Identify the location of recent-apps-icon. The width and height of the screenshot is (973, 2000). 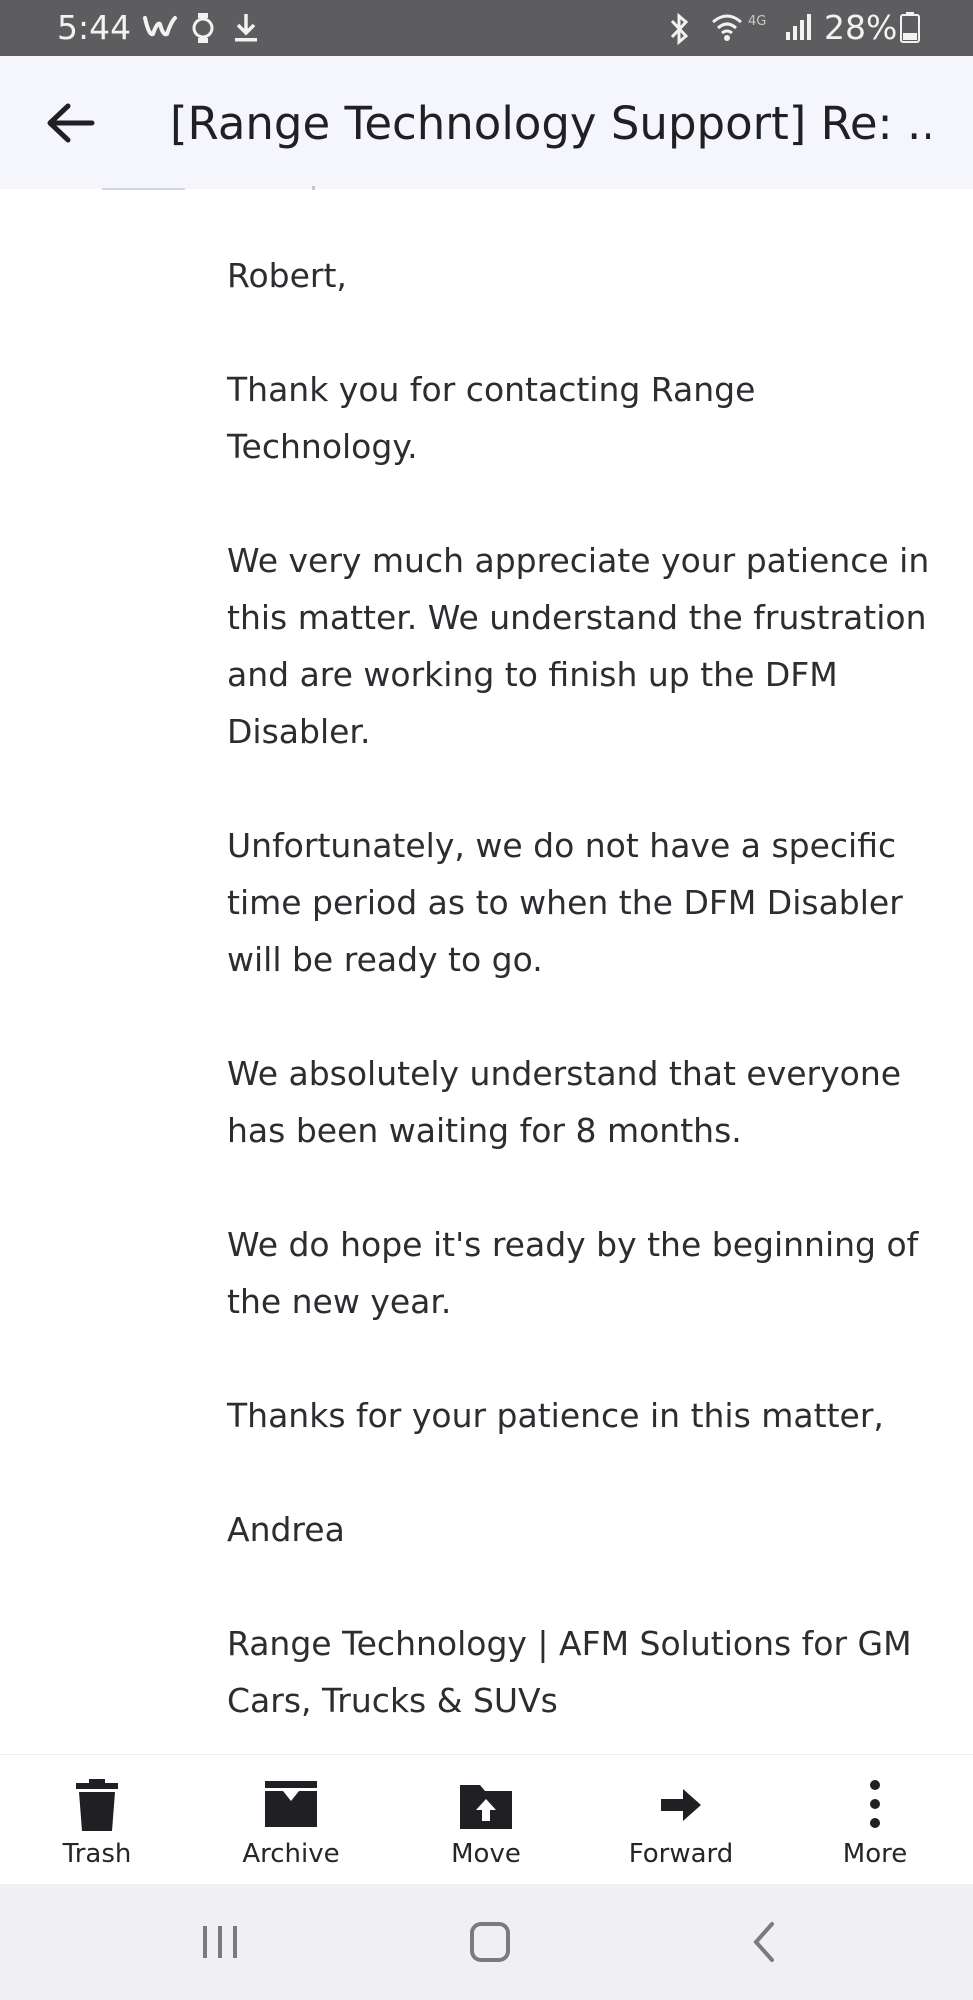
(220, 1942).